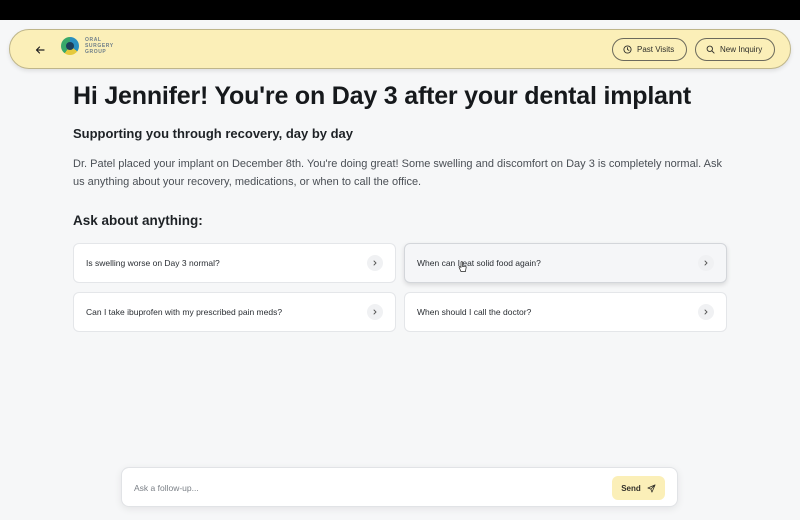  What do you see at coordinates (651, 488) in the screenshot?
I see `paper-plane-icon` at bounding box center [651, 488].